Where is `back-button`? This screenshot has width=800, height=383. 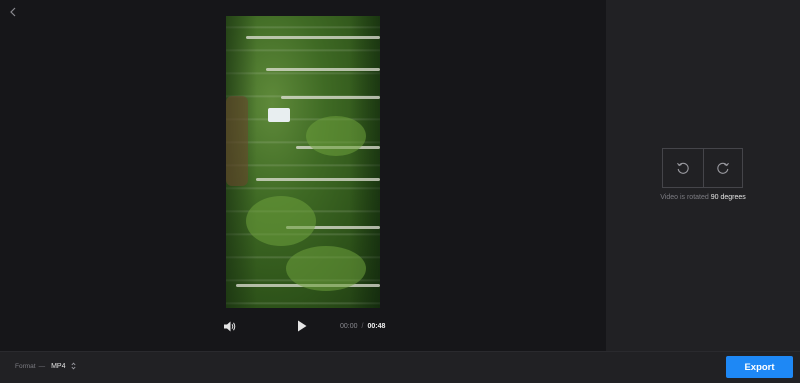 back-button is located at coordinates (13, 12).